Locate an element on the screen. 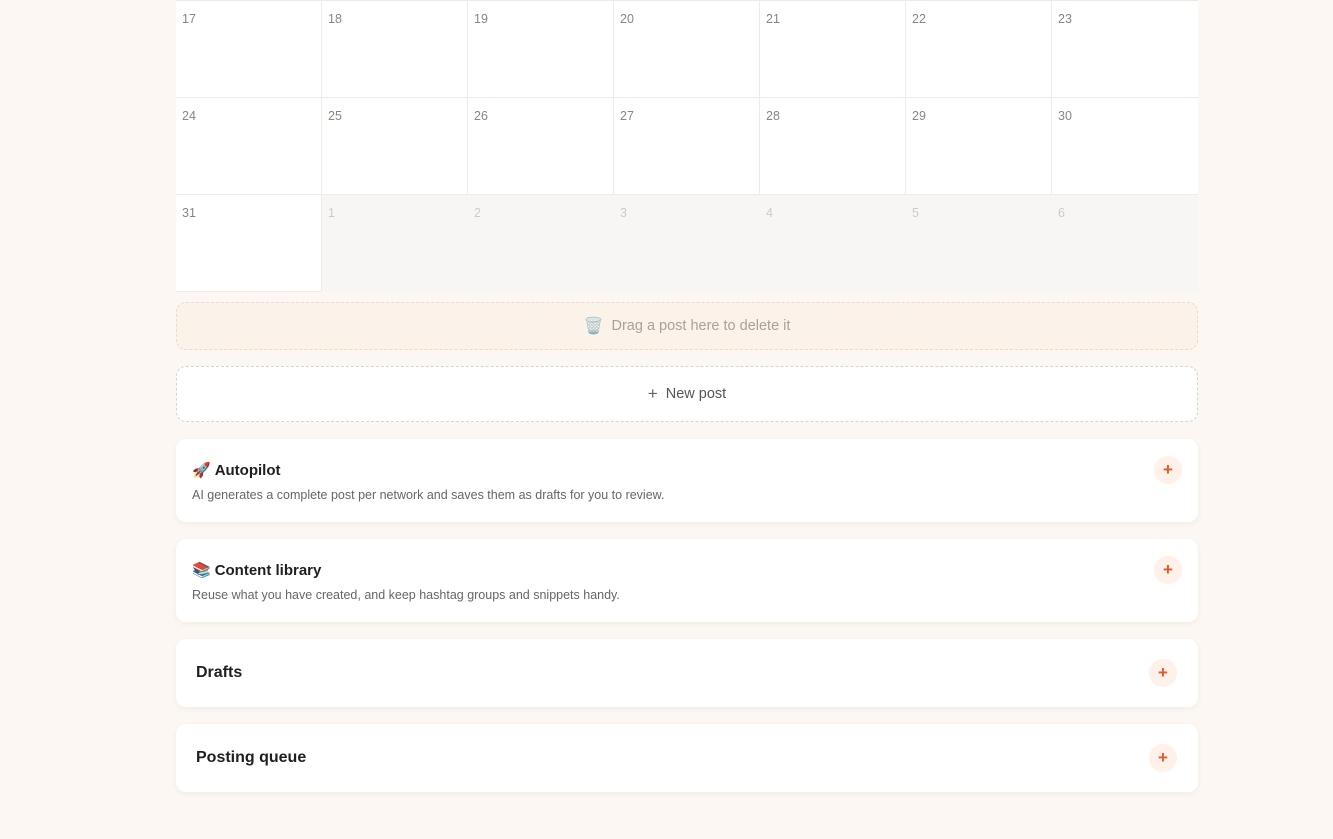  calendar-day-number: 1 is located at coordinates (331, 213).